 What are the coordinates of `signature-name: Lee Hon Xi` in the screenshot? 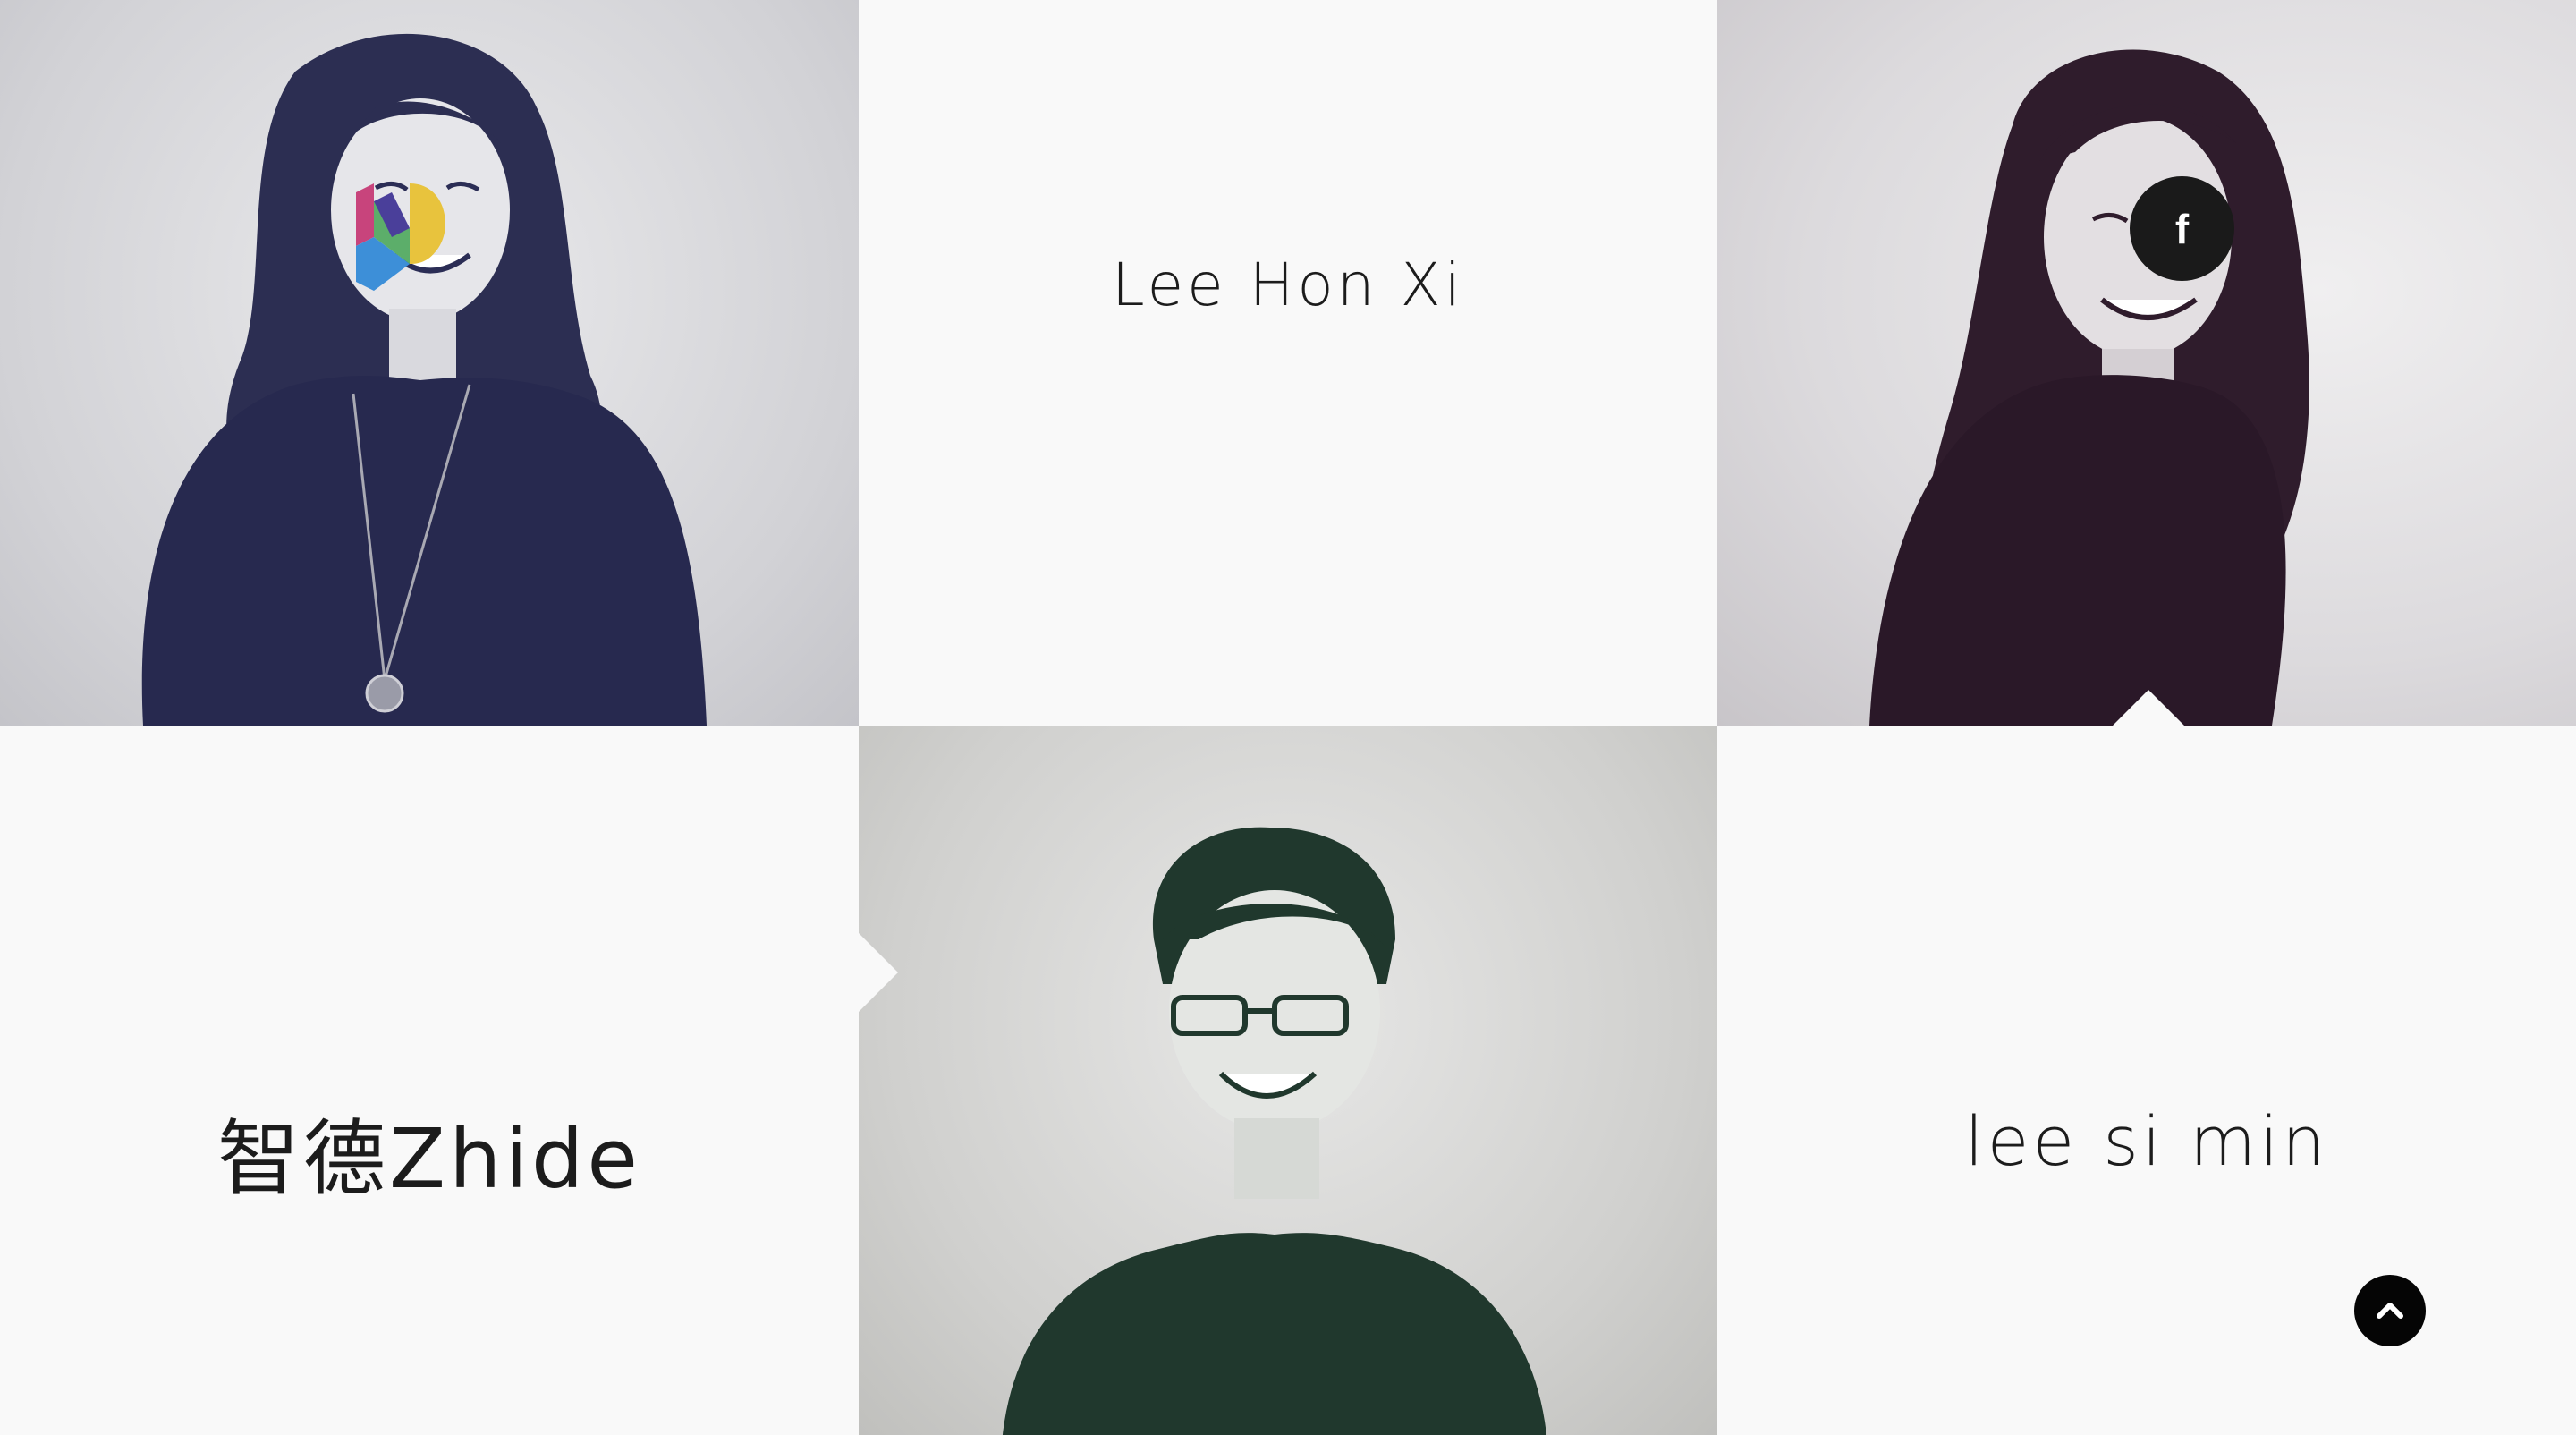 It's located at (1288, 284).